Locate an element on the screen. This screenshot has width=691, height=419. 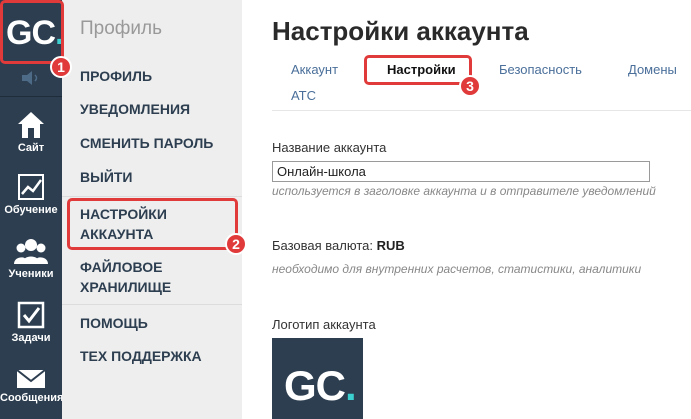
rail-label: Сообщения is located at coordinates (32, 398).